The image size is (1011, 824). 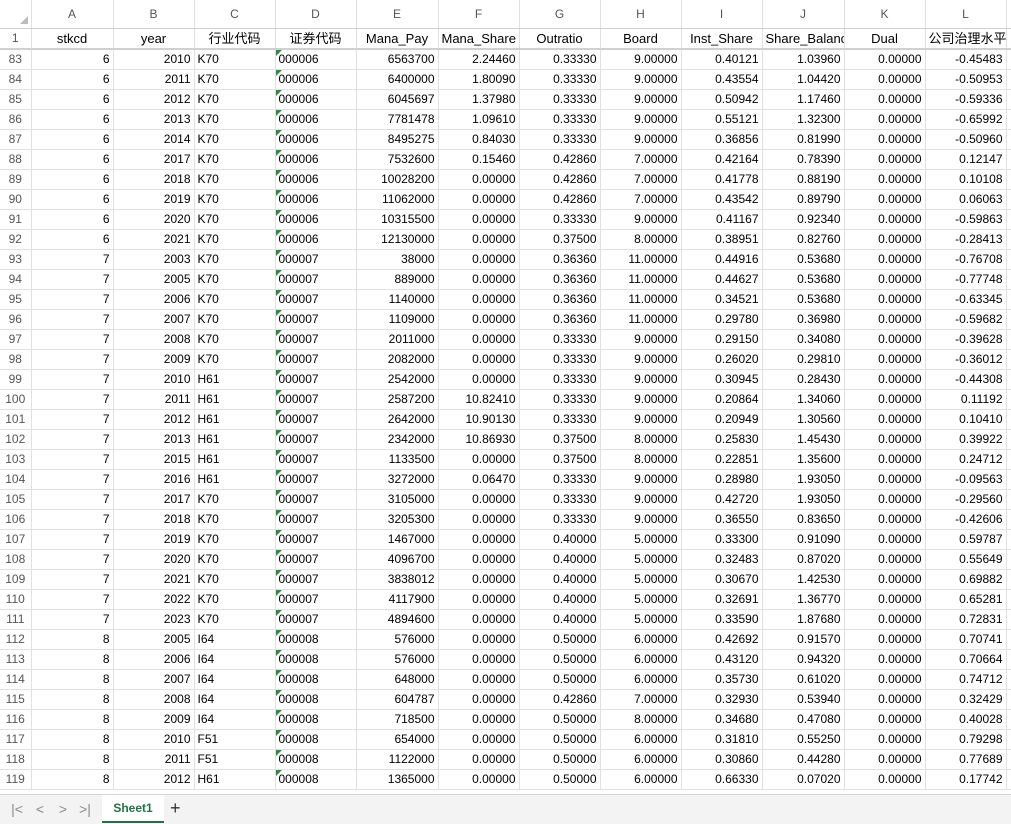 What do you see at coordinates (397, 739) in the screenshot?
I see `data-cell: 654000` at bounding box center [397, 739].